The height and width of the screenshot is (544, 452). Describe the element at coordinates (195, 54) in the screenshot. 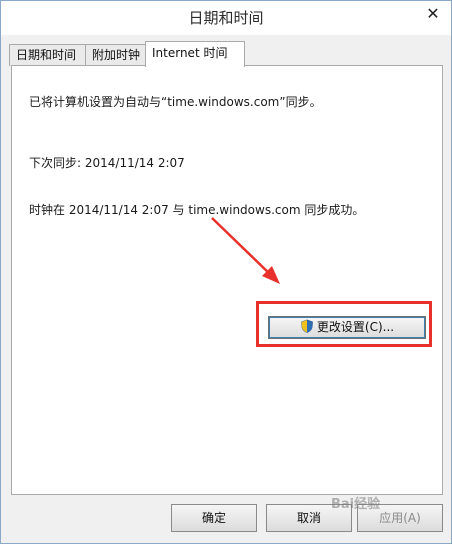

I see `tab-internet-time: Internet 时间` at that location.